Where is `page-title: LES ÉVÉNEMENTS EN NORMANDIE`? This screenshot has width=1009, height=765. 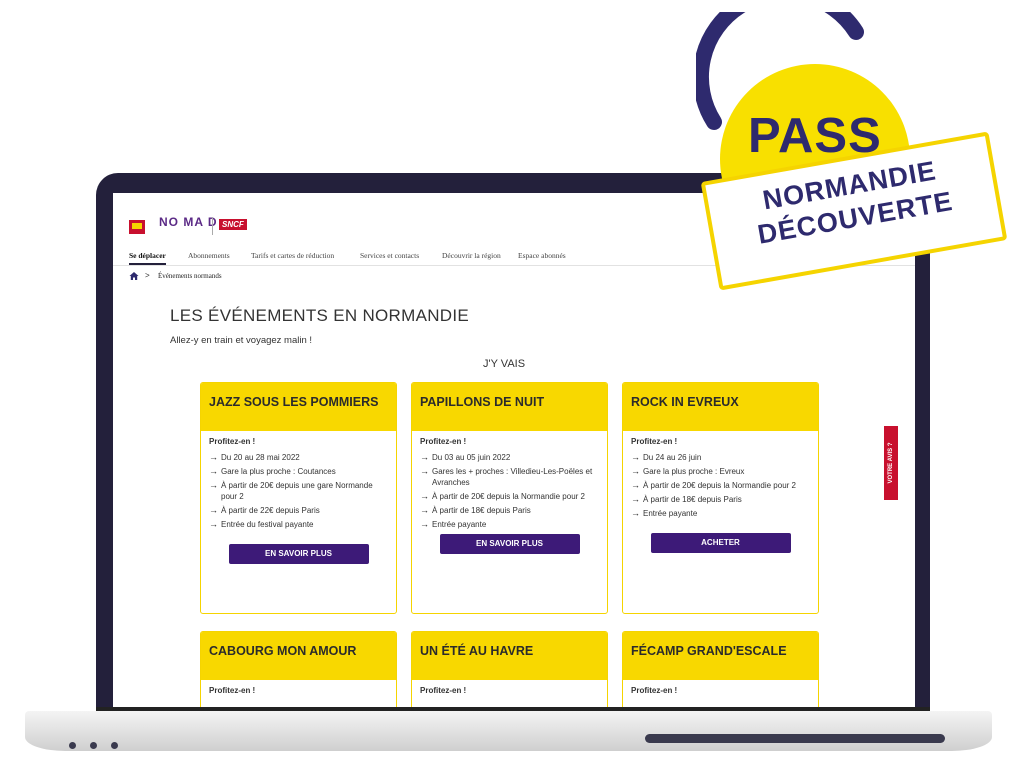 page-title: LES ÉVÉNEMENTS EN NORMANDIE is located at coordinates (320, 315).